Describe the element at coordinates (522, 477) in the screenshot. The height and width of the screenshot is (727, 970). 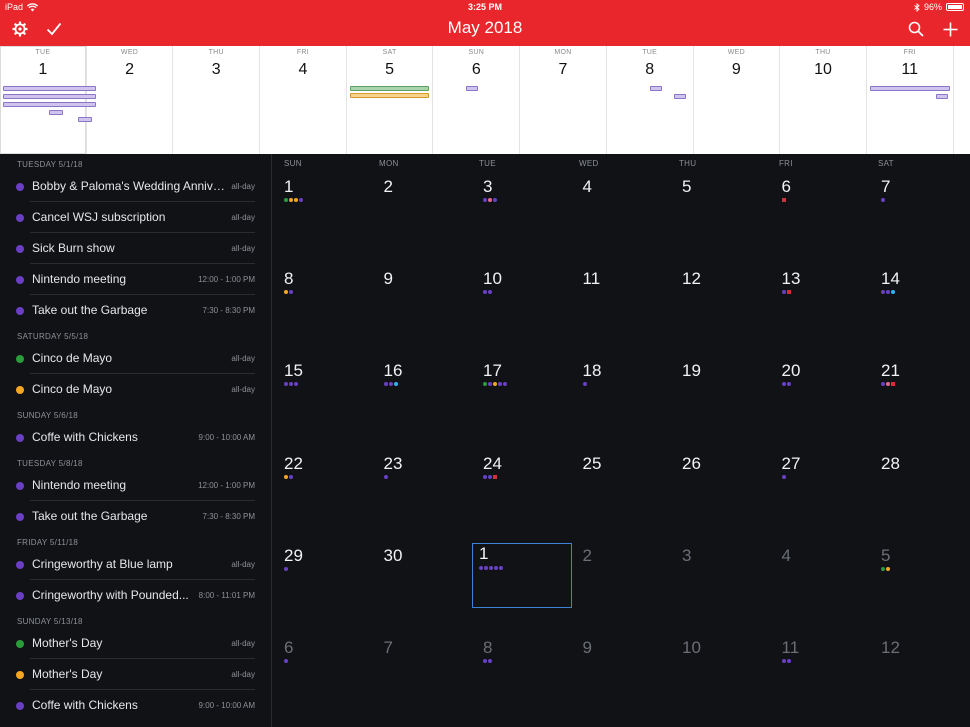
I see `month-day-cell: 24` at that location.